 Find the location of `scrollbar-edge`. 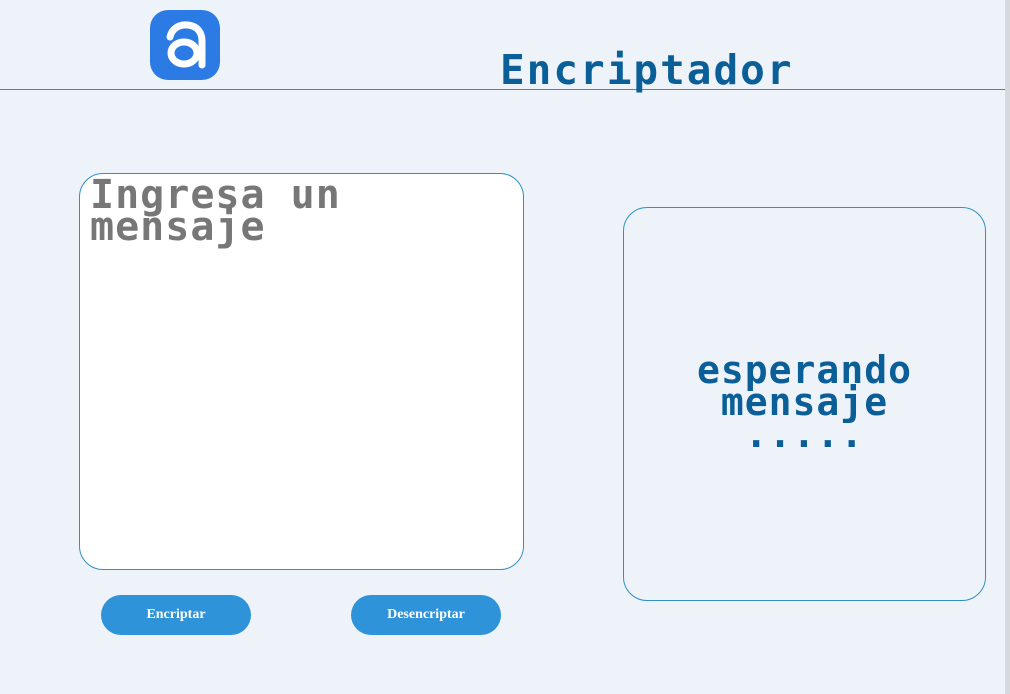

scrollbar-edge is located at coordinates (1007, 347).